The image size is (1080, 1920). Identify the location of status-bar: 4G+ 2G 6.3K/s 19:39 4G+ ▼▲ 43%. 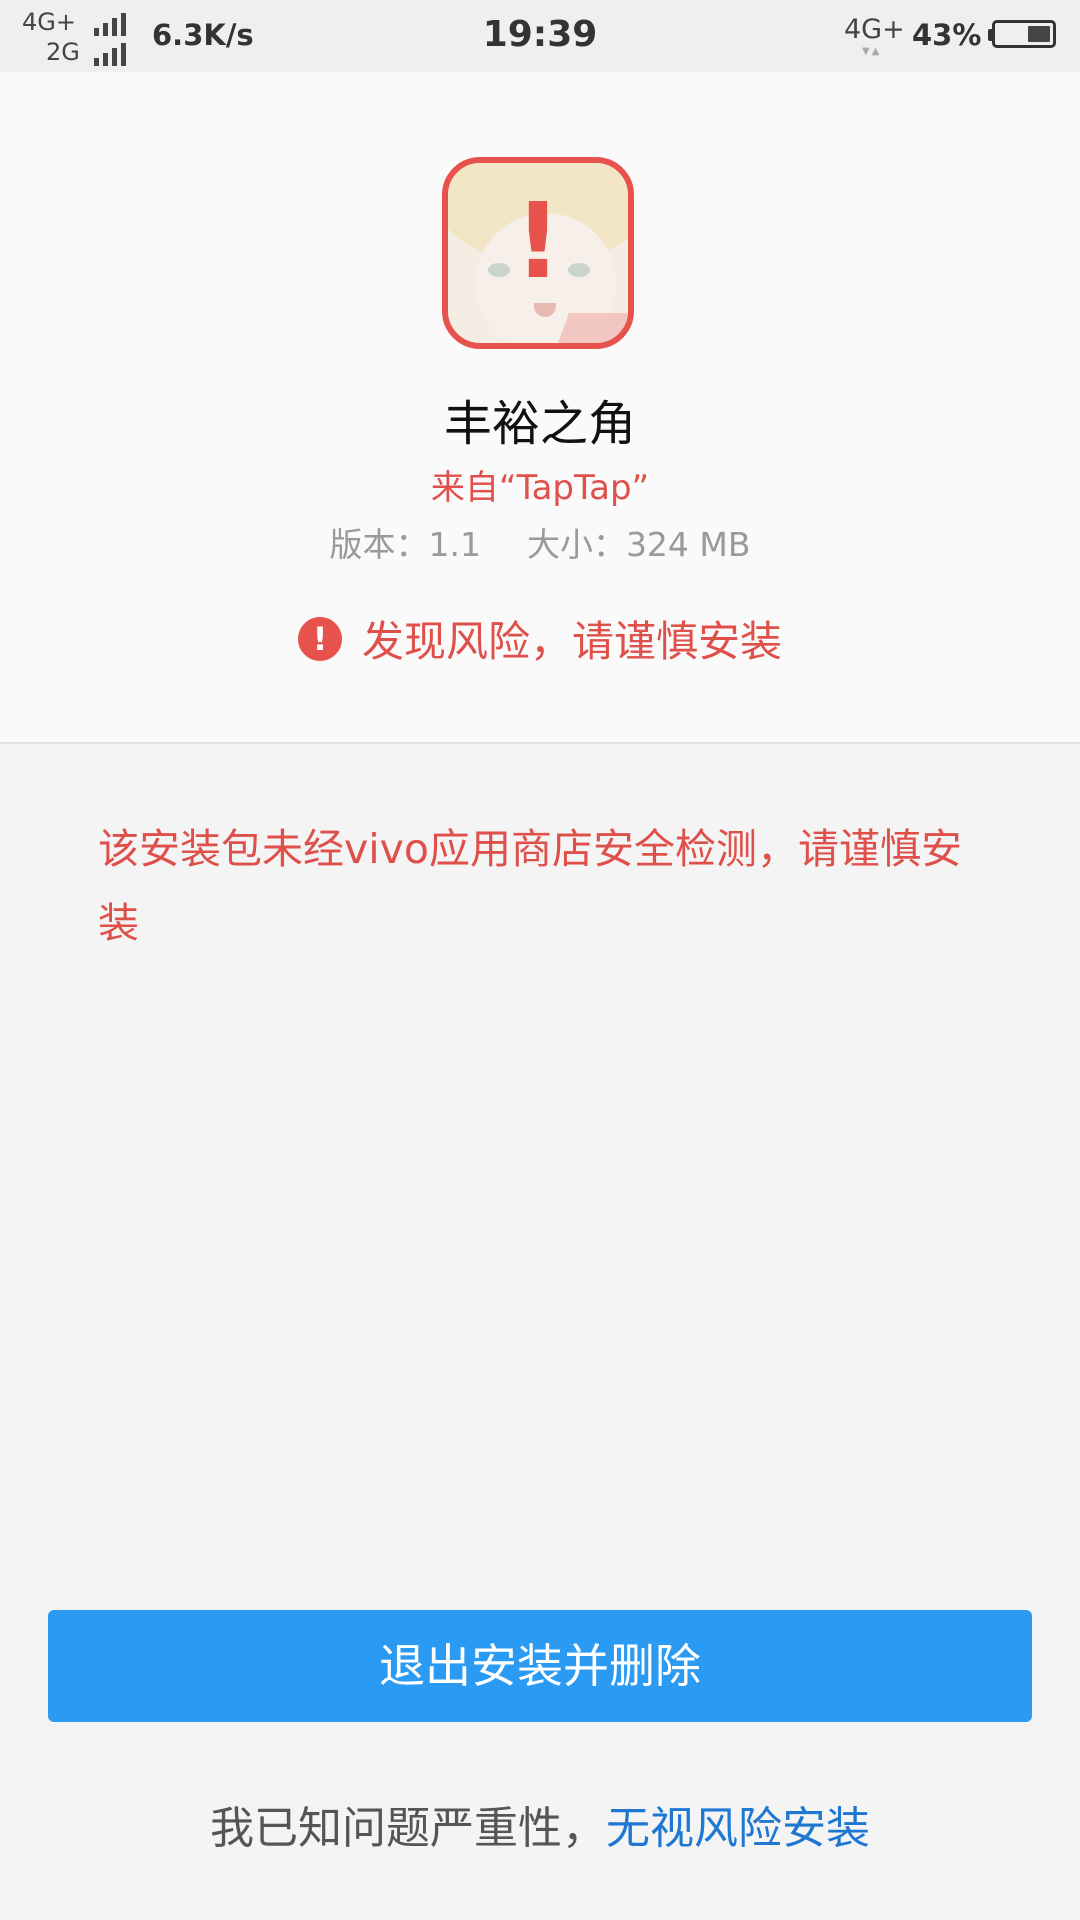
(540, 36).